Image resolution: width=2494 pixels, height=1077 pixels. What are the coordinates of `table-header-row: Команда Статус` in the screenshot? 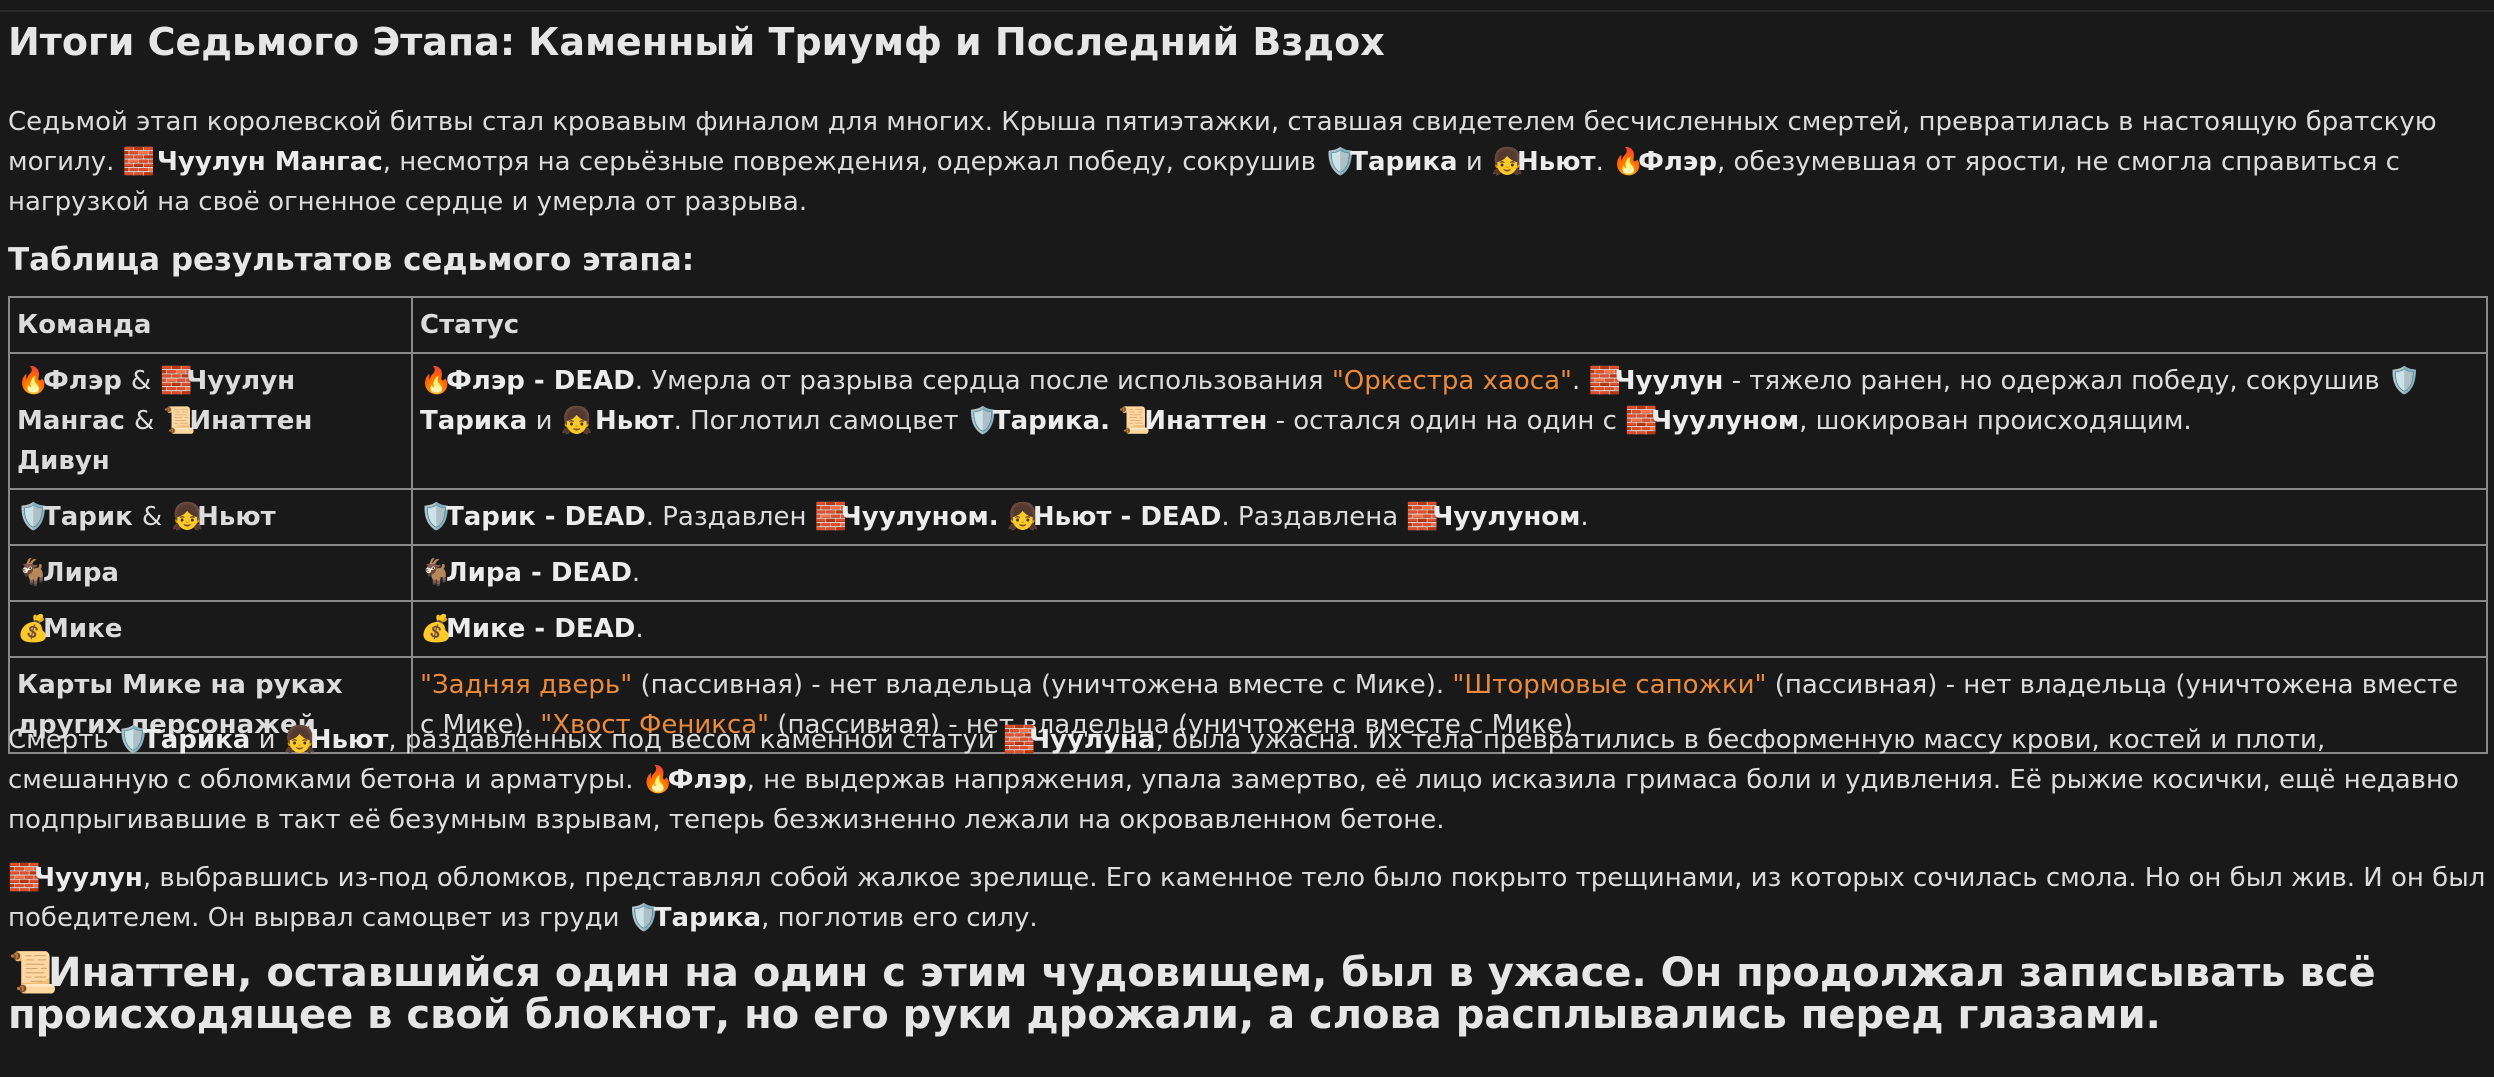 It's located at (1248, 325).